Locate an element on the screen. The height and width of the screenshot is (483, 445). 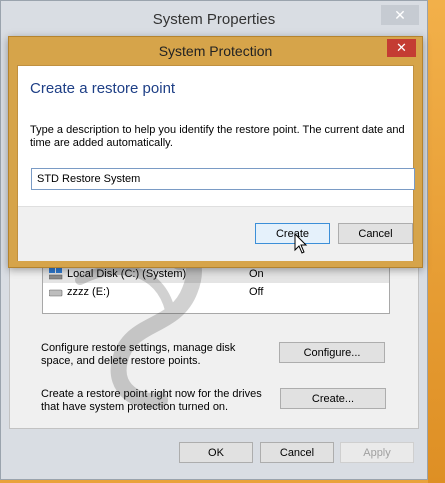
mouse-cursor-icon is located at coordinates (301, 243).